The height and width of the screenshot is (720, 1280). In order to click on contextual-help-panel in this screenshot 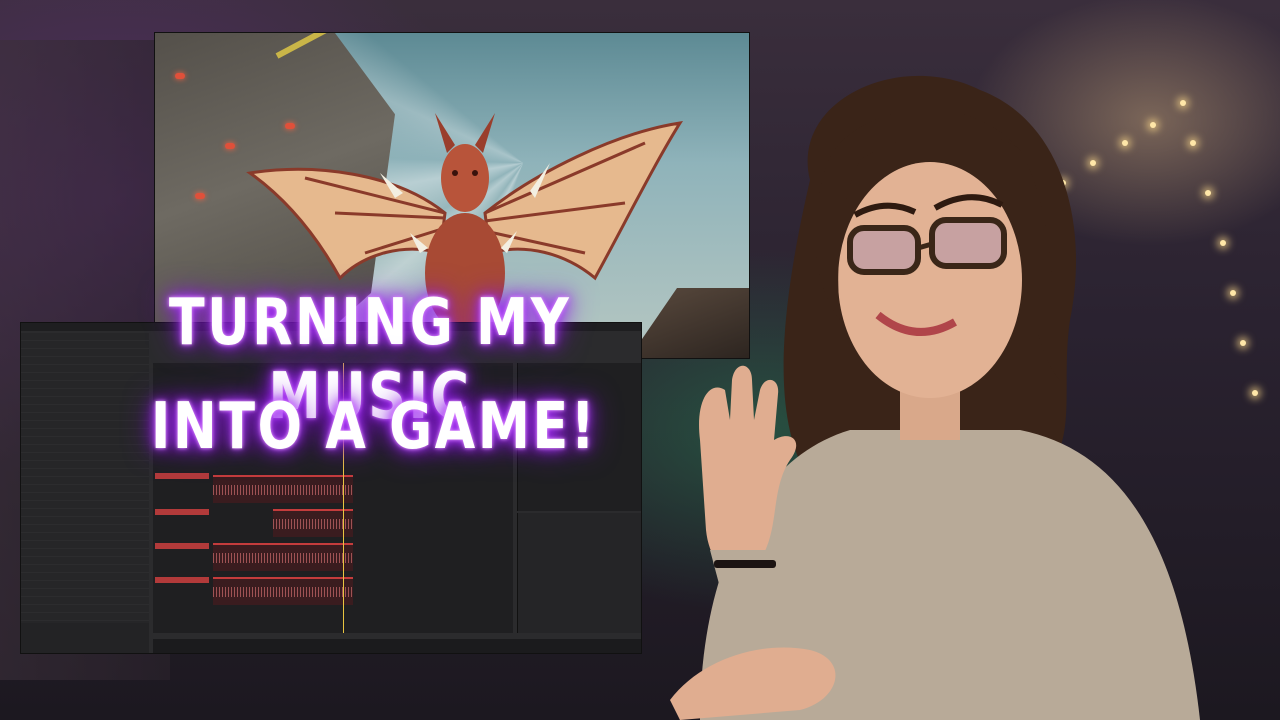, I will do `click(85, 638)`.